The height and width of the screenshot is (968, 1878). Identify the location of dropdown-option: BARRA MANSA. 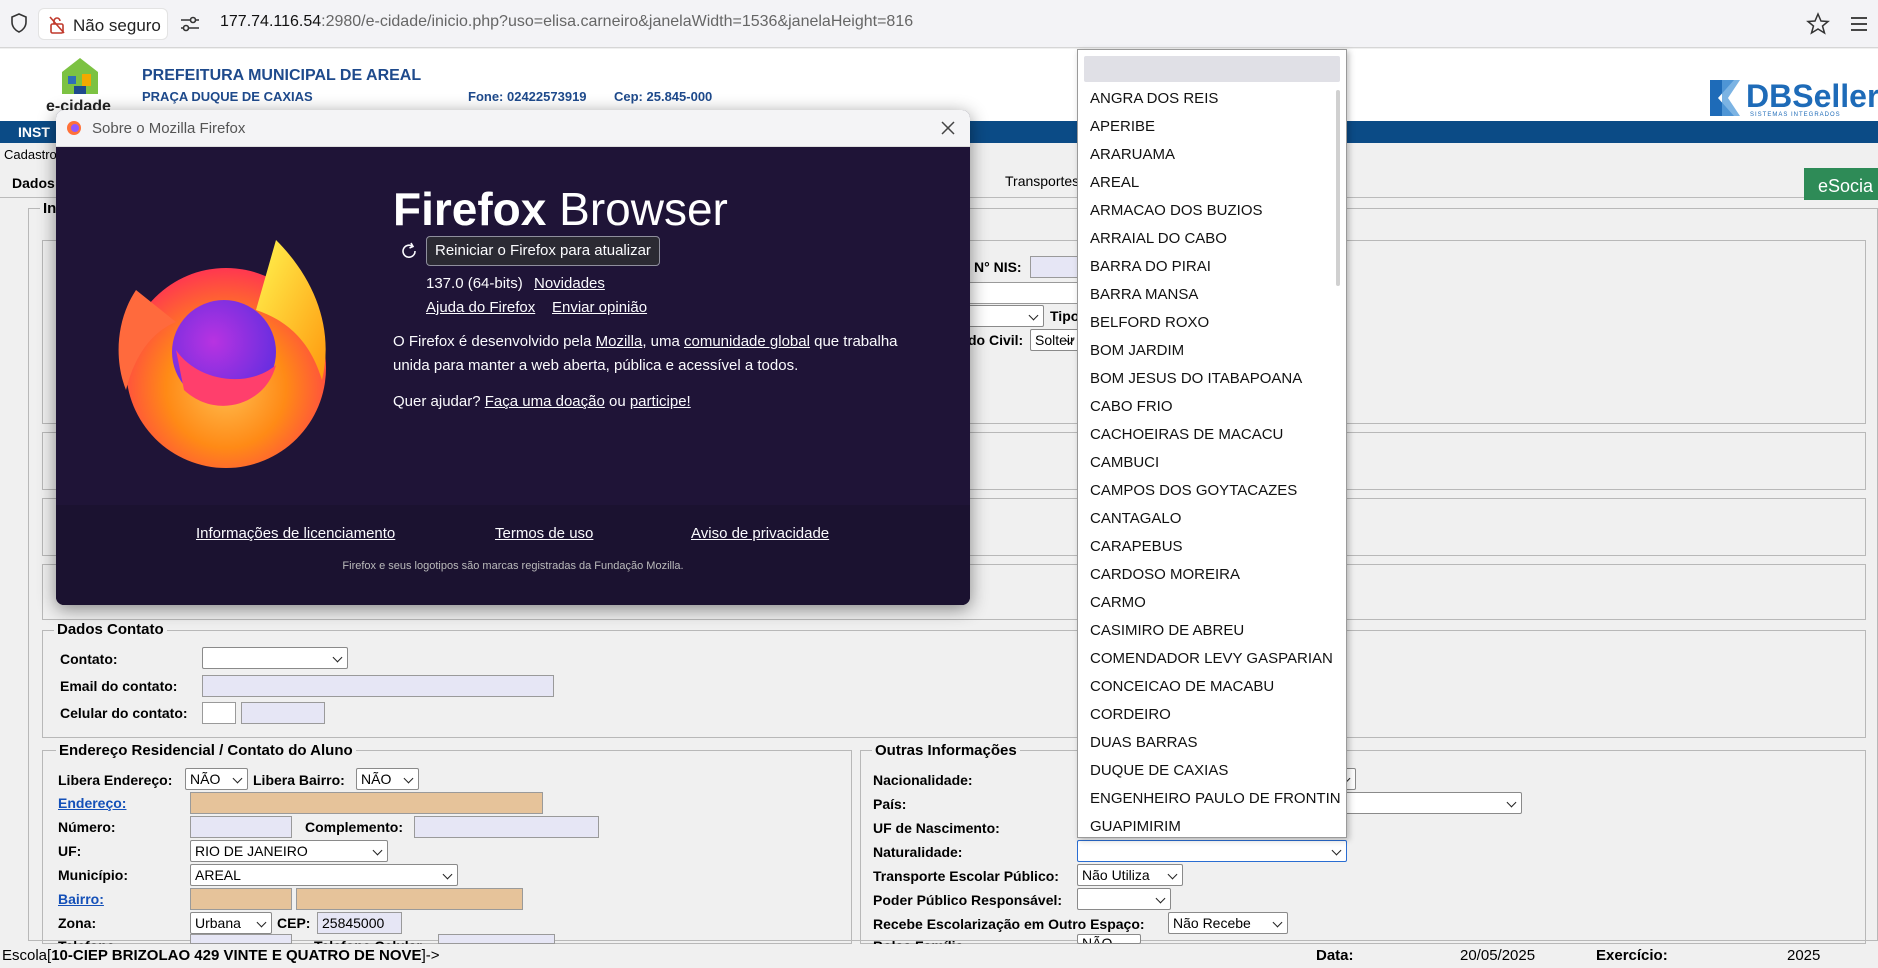
(1144, 294).